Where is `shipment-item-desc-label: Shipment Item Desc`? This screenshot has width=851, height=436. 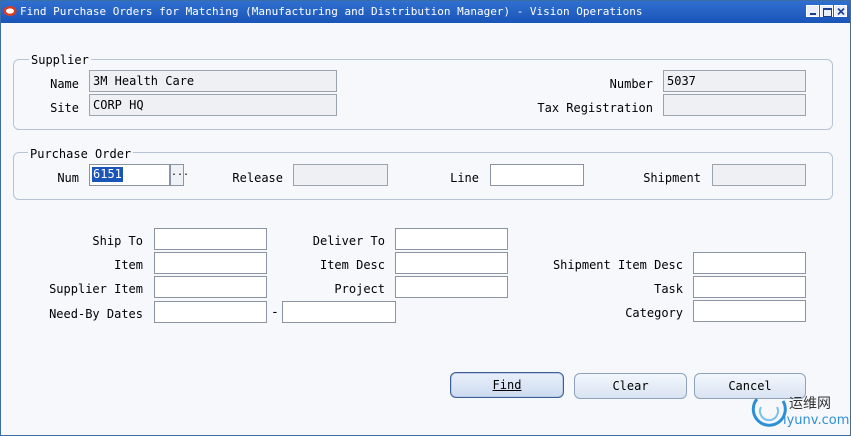
shipment-item-desc-label: Shipment Item Desc is located at coordinates (617, 265).